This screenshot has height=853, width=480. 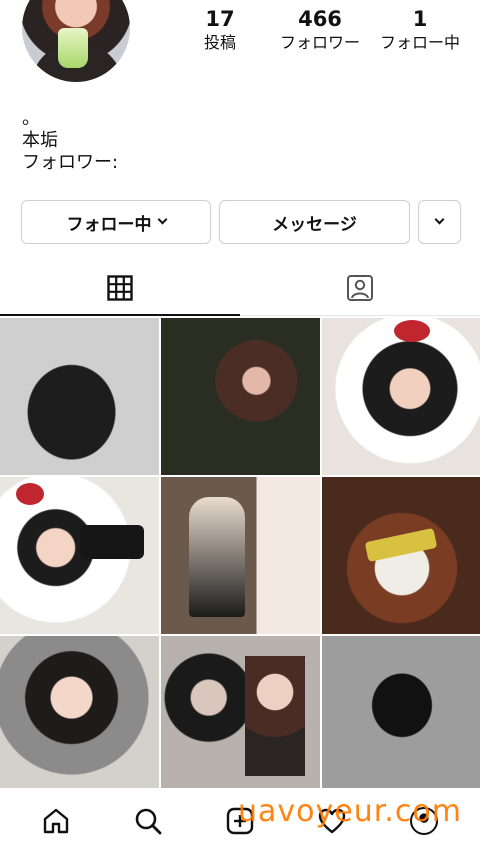 I want to click on message-button-label: メッセージ, so click(x=314, y=224).